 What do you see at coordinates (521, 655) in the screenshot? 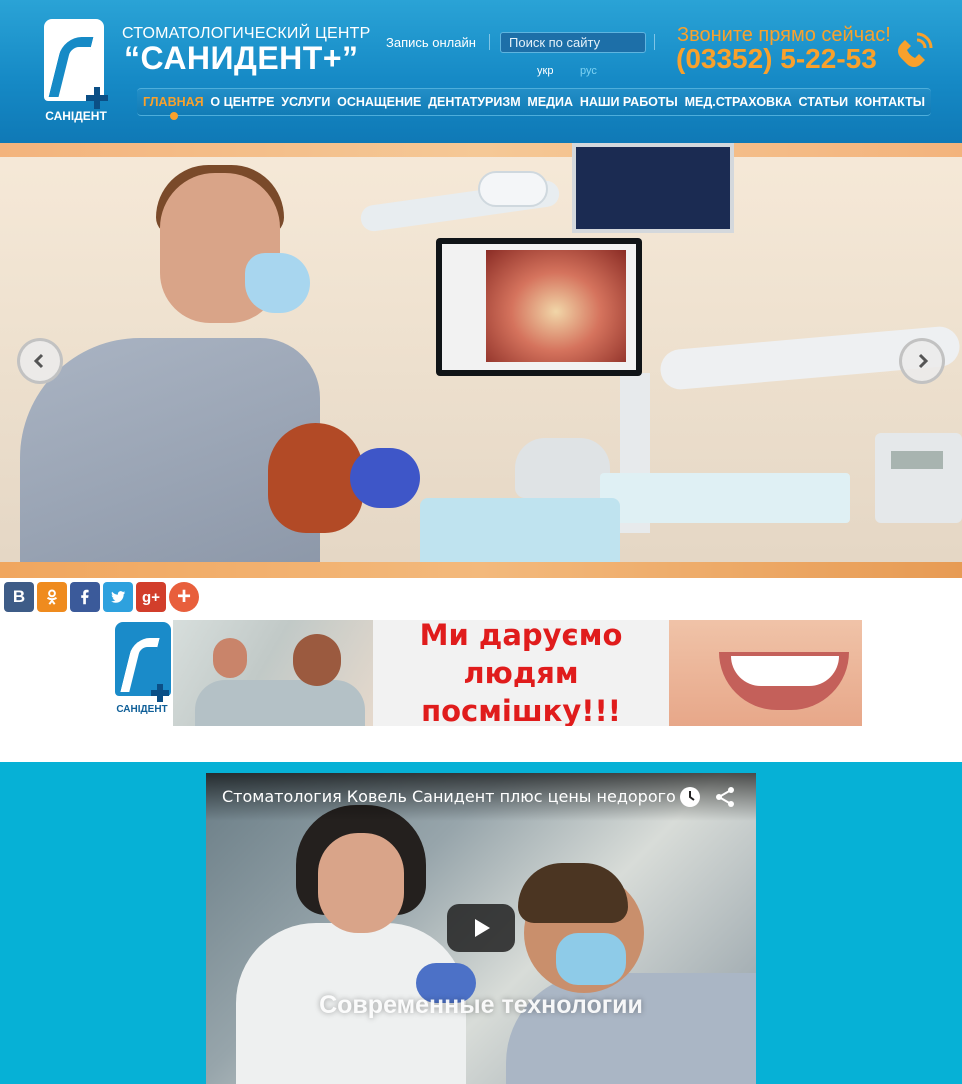
I see `banner-slogan-line1: Ми даруємо людям` at bounding box center [521, 655].